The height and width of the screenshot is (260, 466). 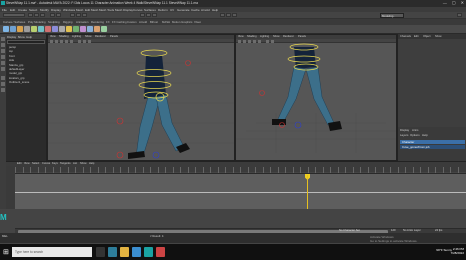 What do you see at coordinates (405, 36) in the screenshot?
I see `channel-tab-channels: Channels` at bounding box center [405, 36].